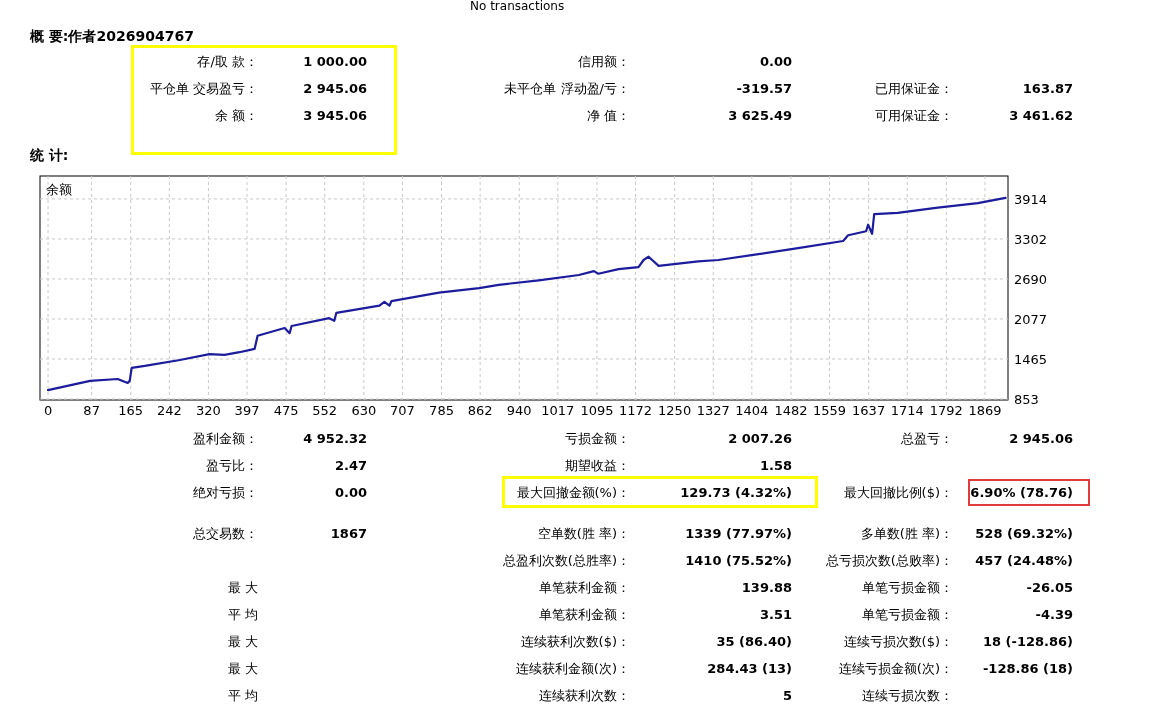  Describe the element at coordinates (1041, 115) in the screenshot. I see `field-value: 3 461.62` at that location.